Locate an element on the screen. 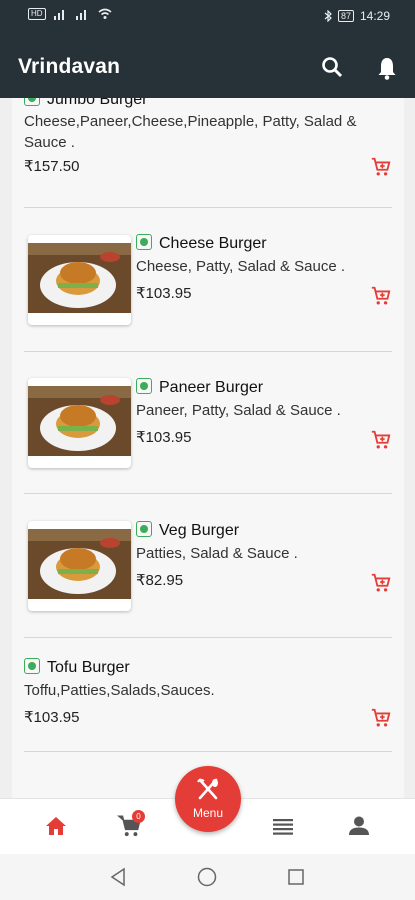  recents-icon is located at coordinates (296, 877).